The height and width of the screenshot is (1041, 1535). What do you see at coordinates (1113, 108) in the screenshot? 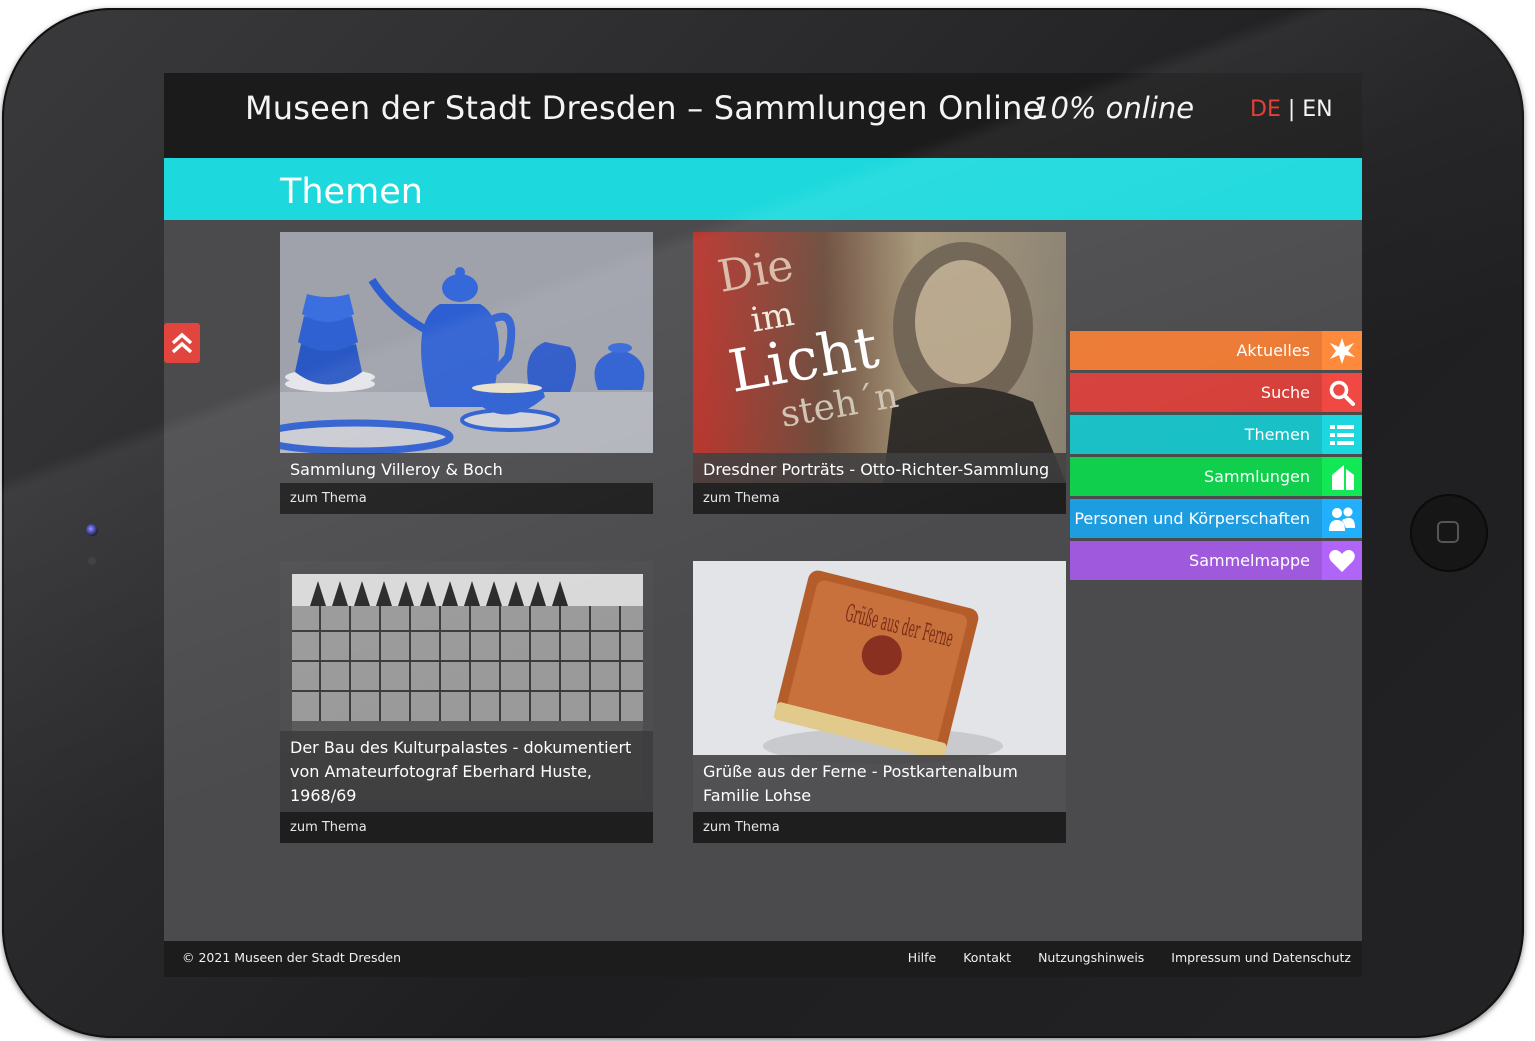
I see `online-percentage: 10% online` at bounding box center [1113, 108].